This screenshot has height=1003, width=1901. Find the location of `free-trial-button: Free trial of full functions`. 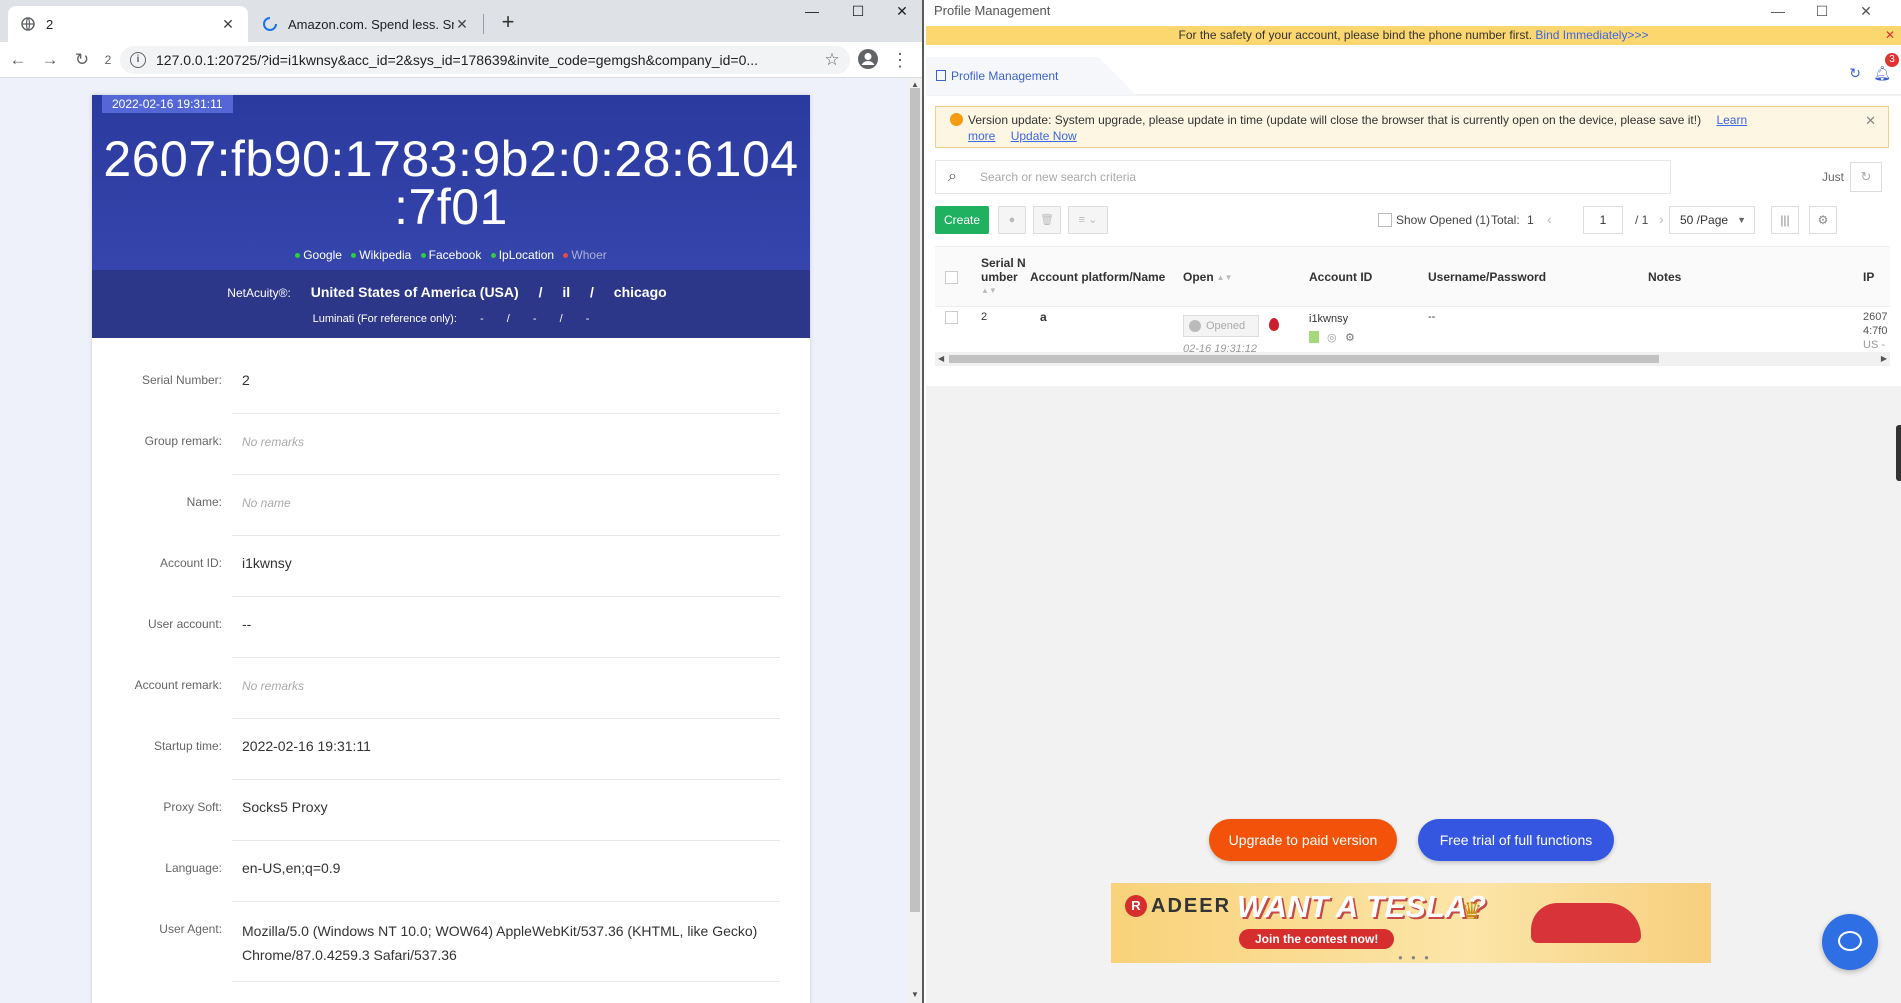

free-trial-button: Free trial of full functions is located at coordinates (1516, 840).